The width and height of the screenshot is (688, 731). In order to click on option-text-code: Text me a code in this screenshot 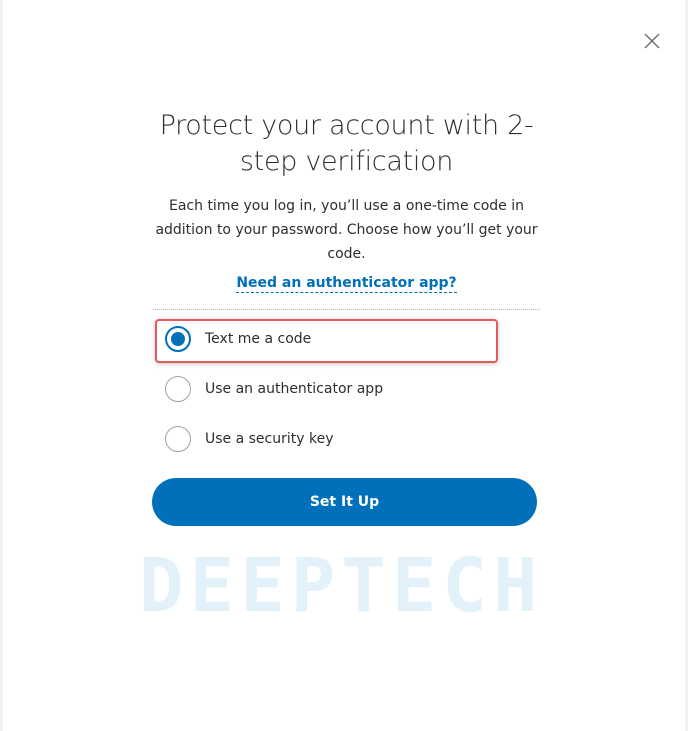, I will do `click(346, 339)`.